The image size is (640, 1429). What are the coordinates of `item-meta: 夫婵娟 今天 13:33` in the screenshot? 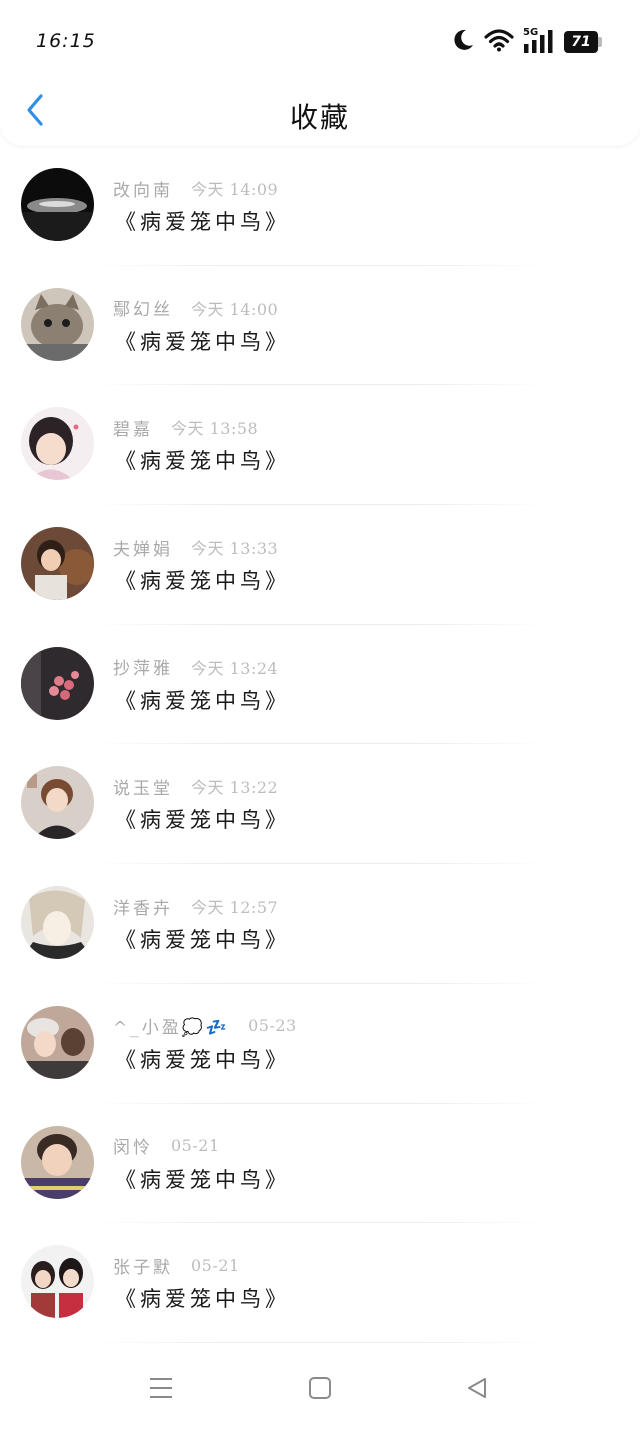 It's located at (196, 547).